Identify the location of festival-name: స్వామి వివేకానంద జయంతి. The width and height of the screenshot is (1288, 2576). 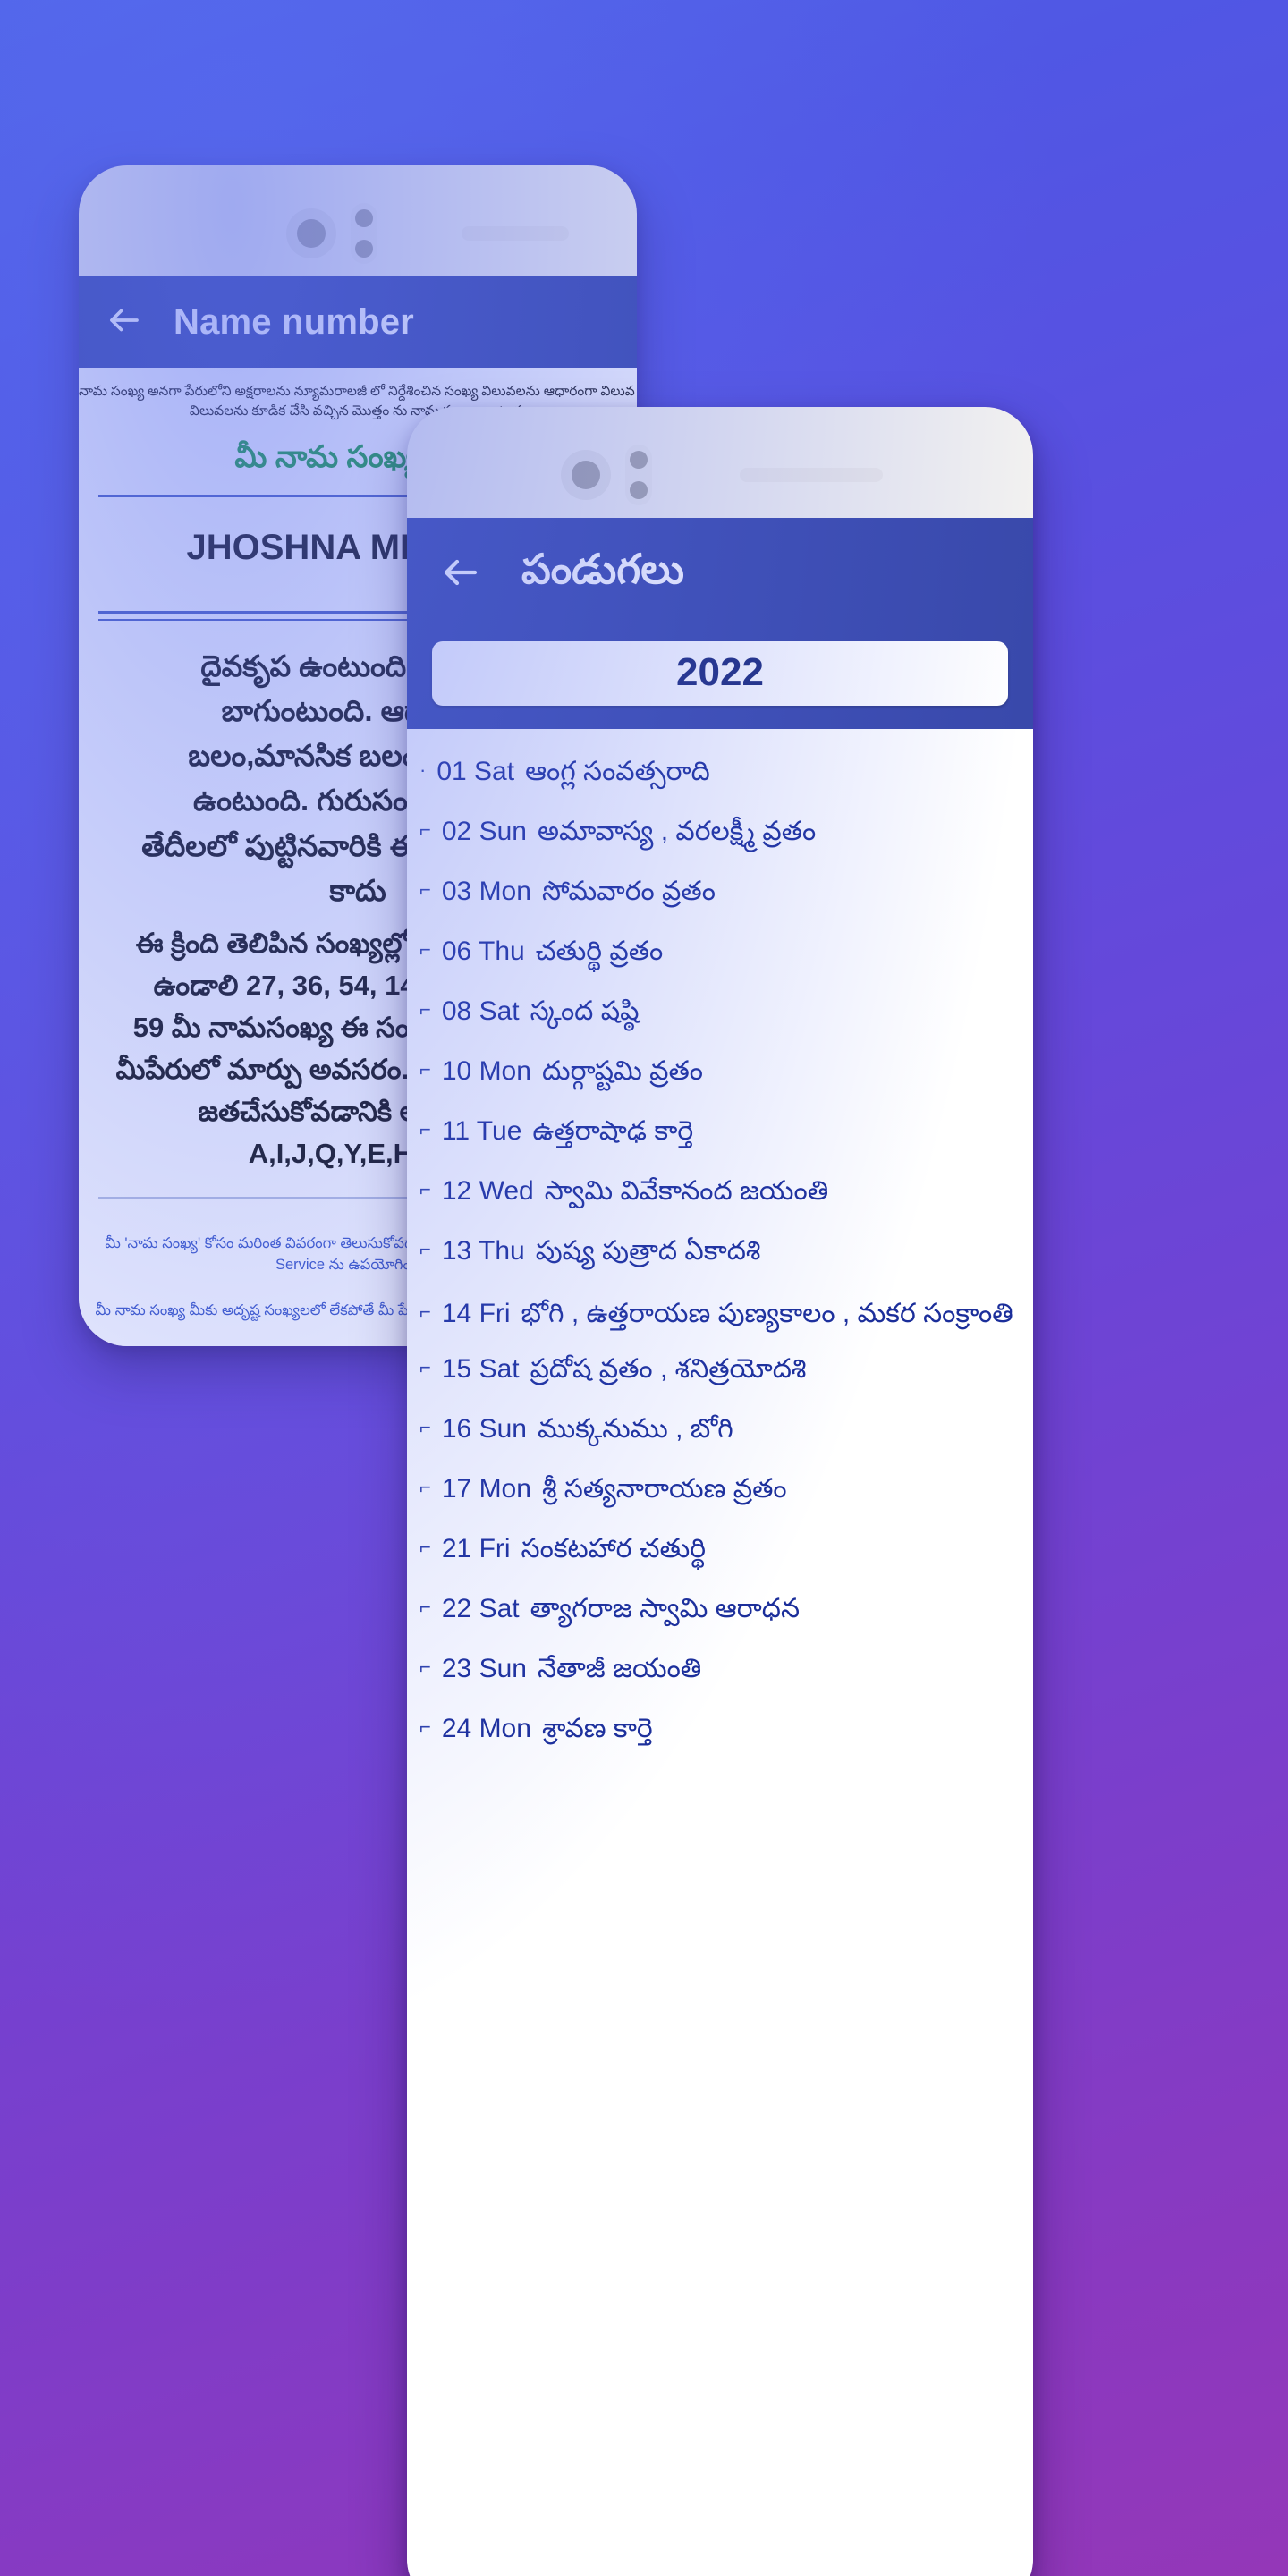
(686, 1191).